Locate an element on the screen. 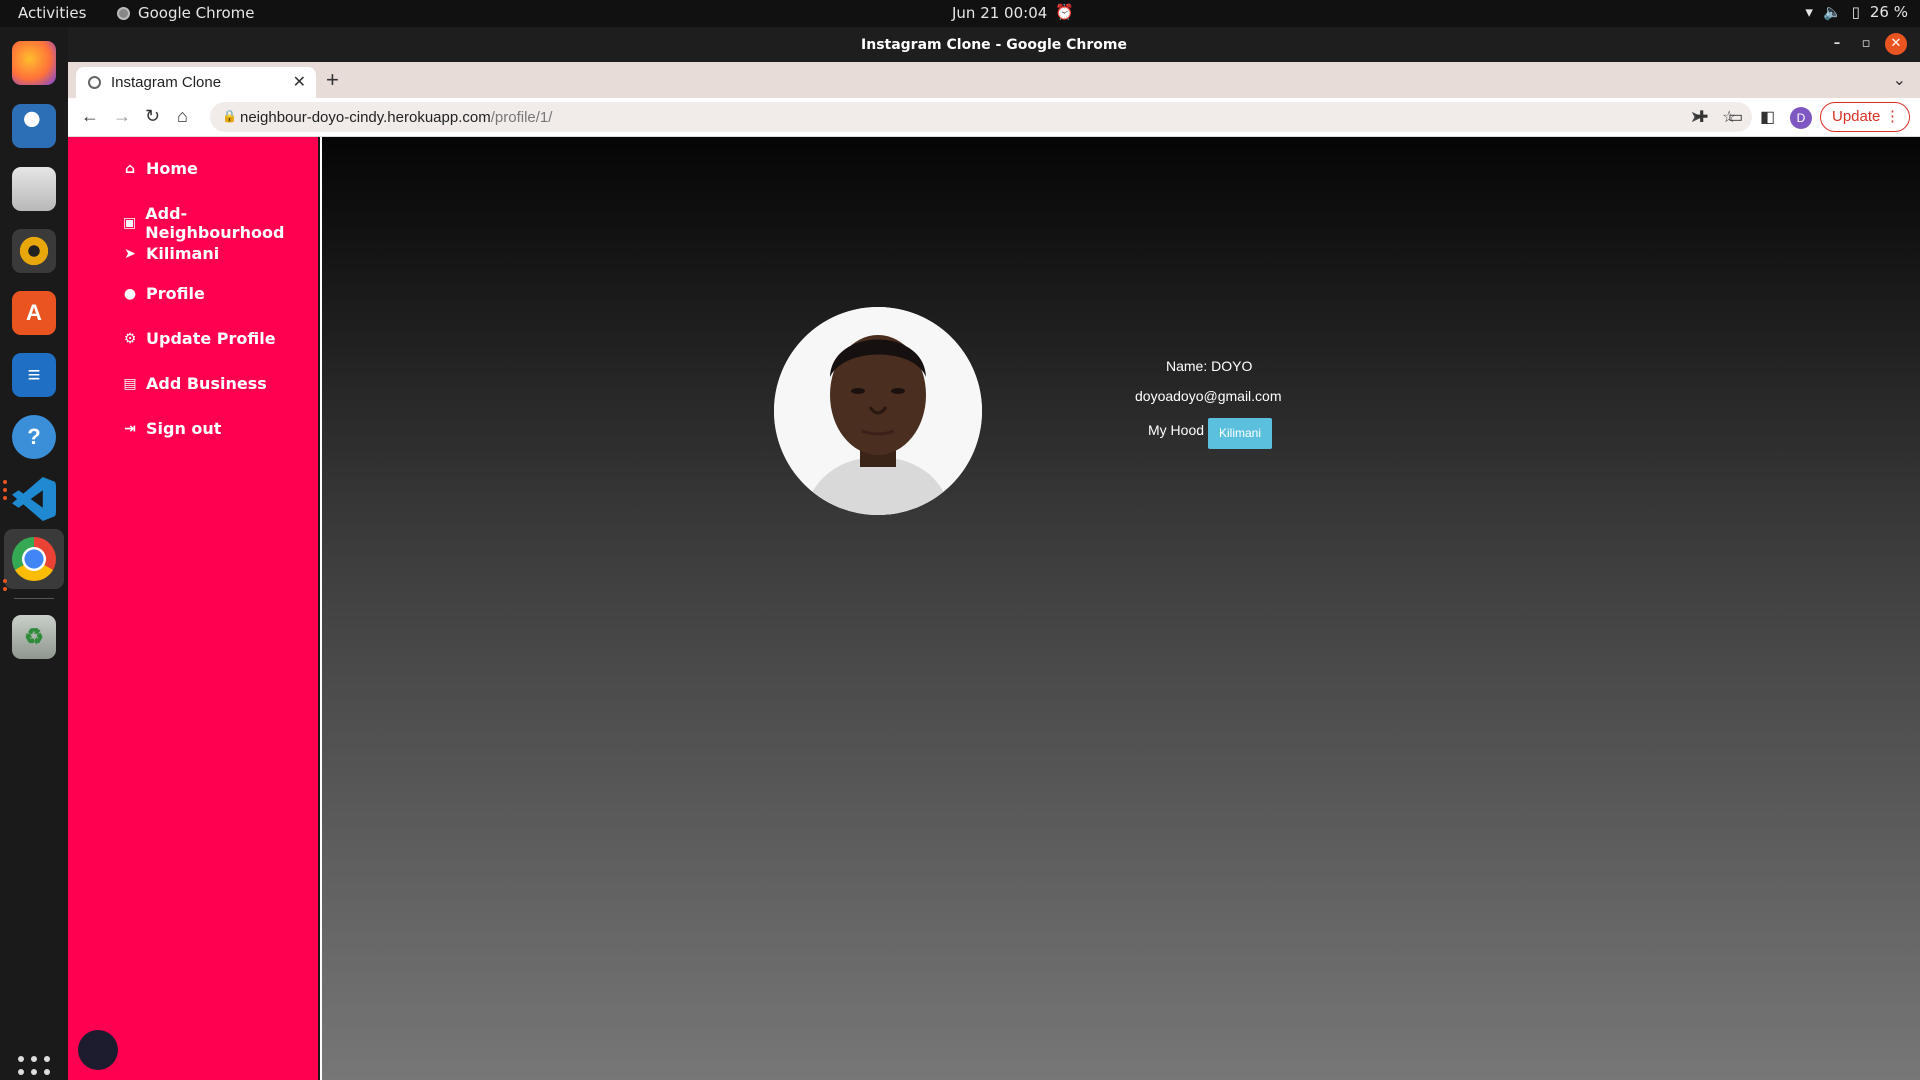  contact-icon: ▣ is located at coordinates (130, 223).